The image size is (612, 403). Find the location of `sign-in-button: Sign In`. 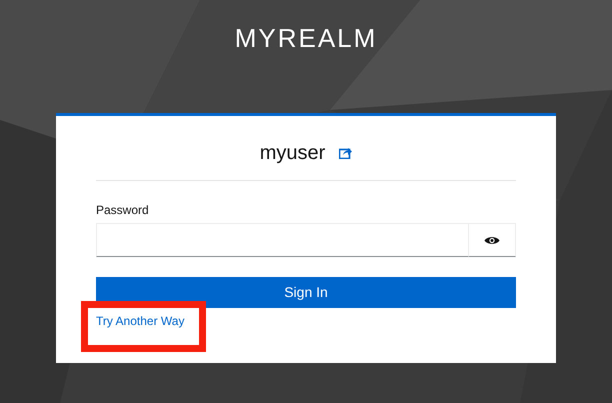

sign-in-button: Sign In is located at coordinates (306, 292).